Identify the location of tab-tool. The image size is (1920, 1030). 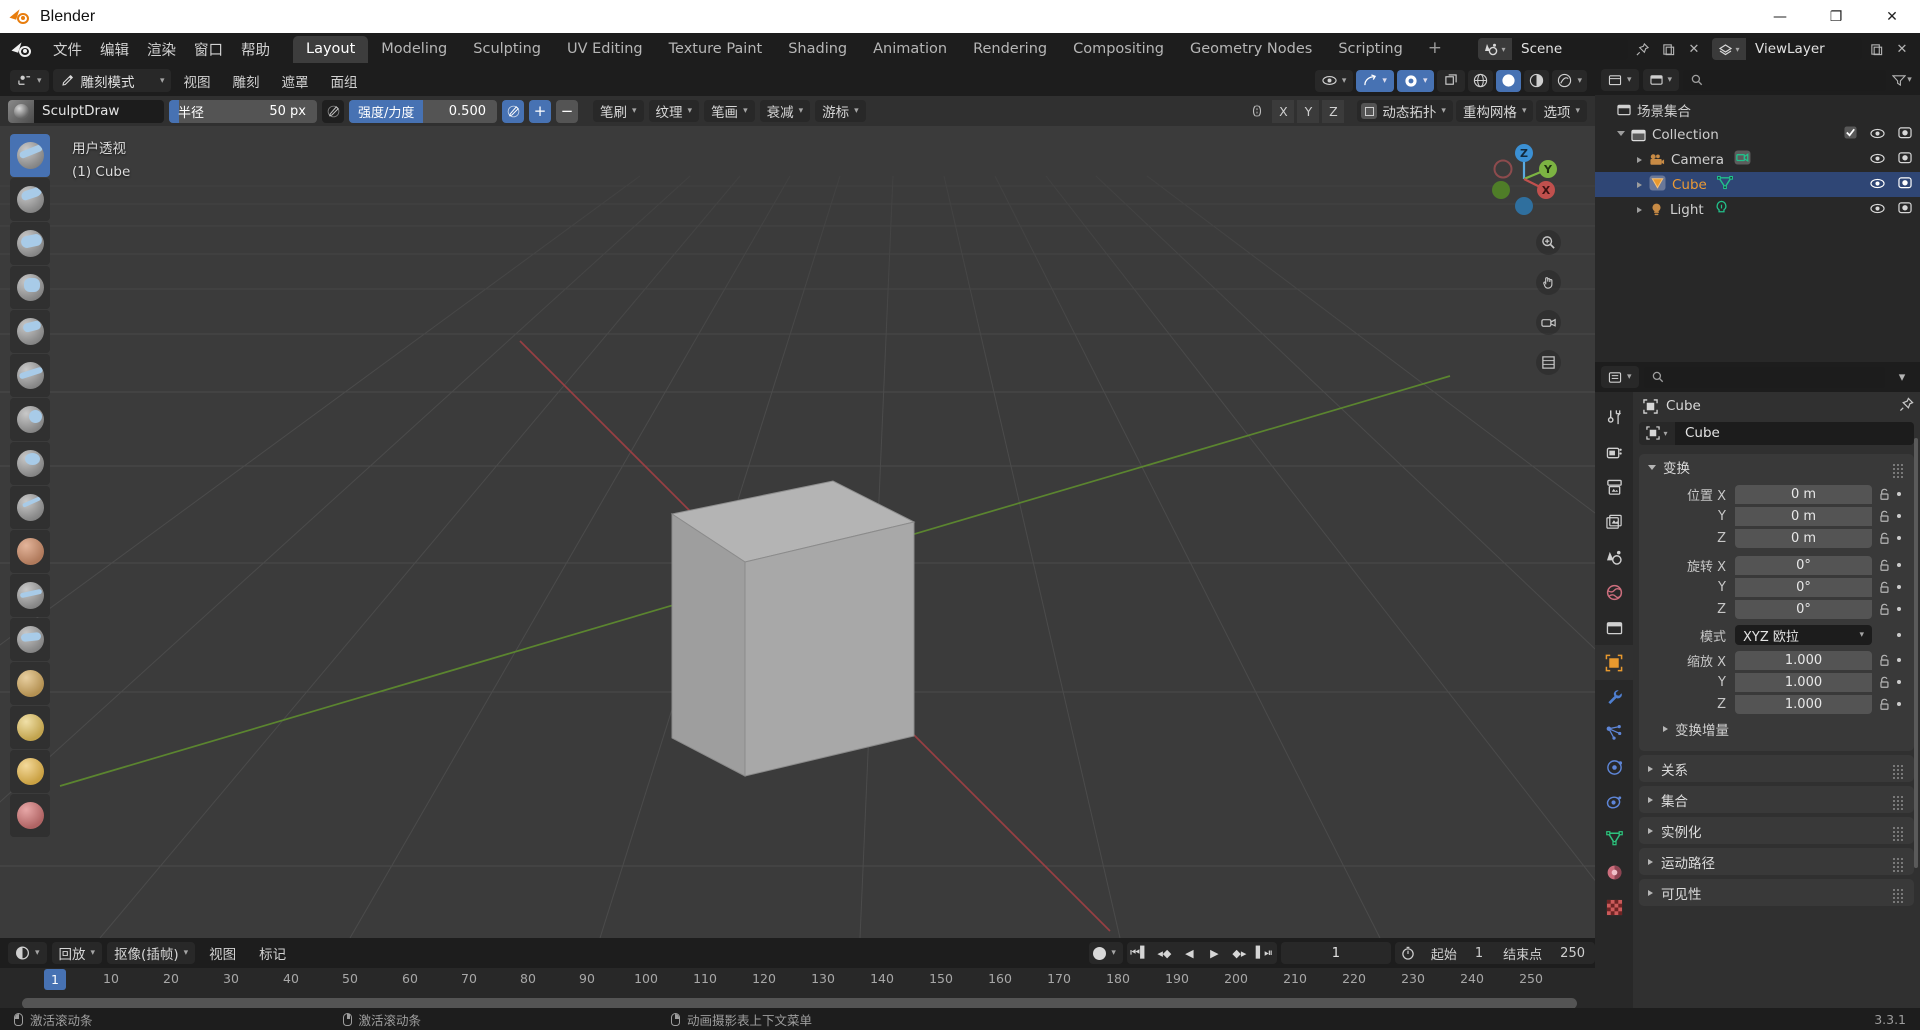
(1614, 417).